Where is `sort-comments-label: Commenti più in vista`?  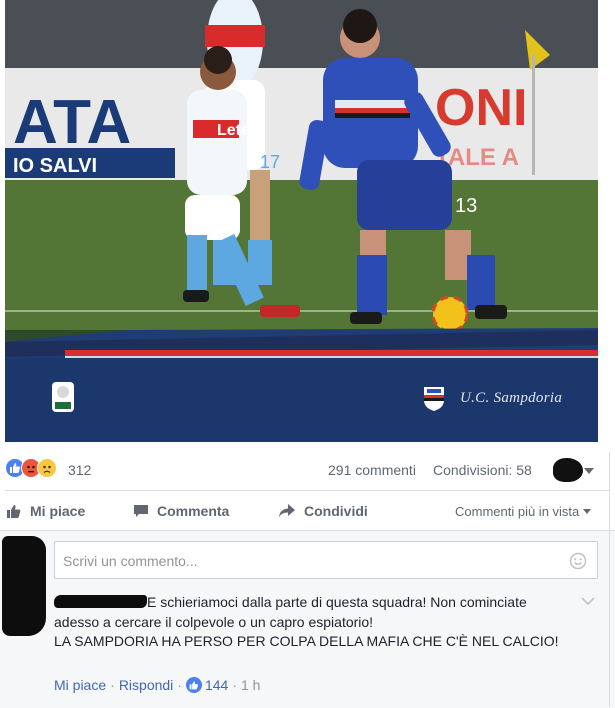
sort-comments-label: Commenti più in vista is located at coordinates (517, 511).